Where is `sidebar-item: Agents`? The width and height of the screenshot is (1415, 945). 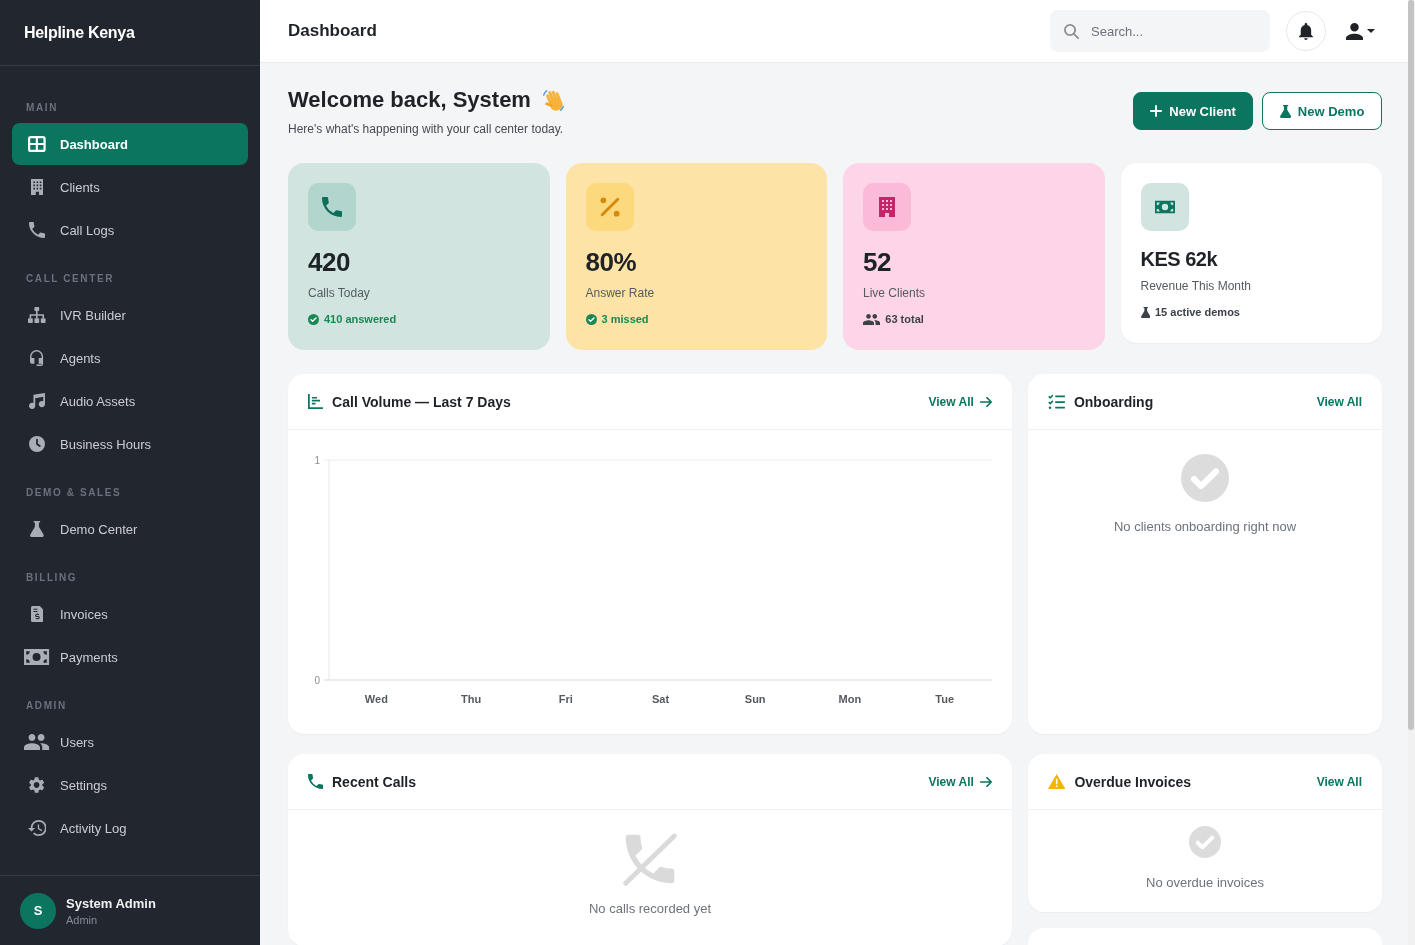 sidebar-item: Agents is located at coordinates (130, 358).